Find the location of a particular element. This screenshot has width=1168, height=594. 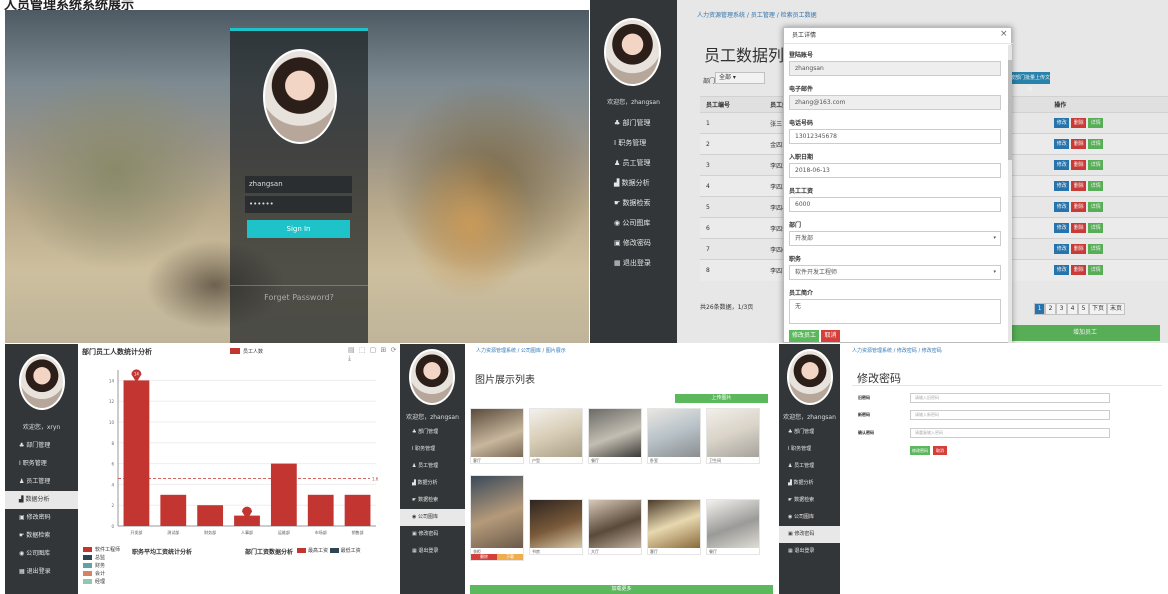

field-input: zhangsan is located at coordinates (895, 68).